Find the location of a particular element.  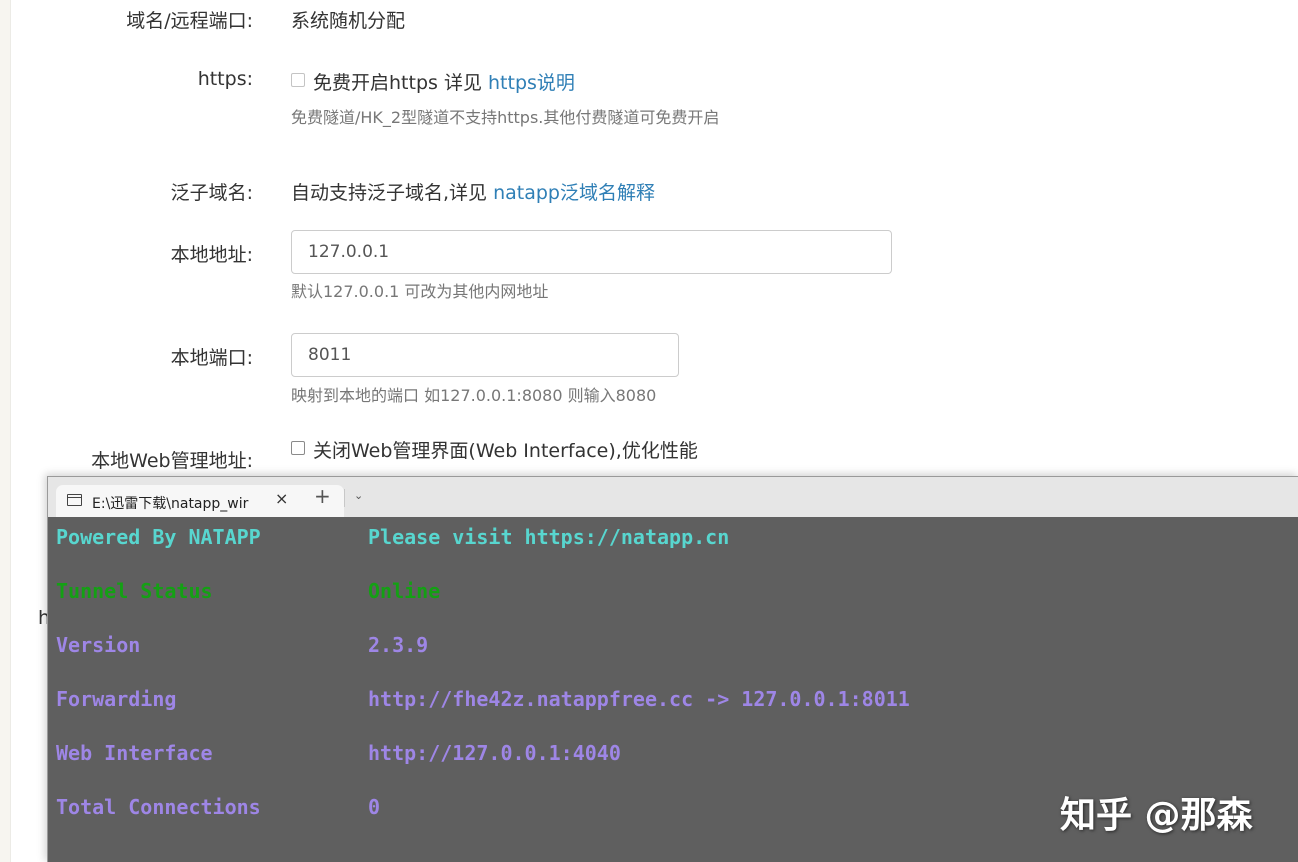

https-checkbox-label: 免费开启https 详见 is located at coordinates (397, 83).